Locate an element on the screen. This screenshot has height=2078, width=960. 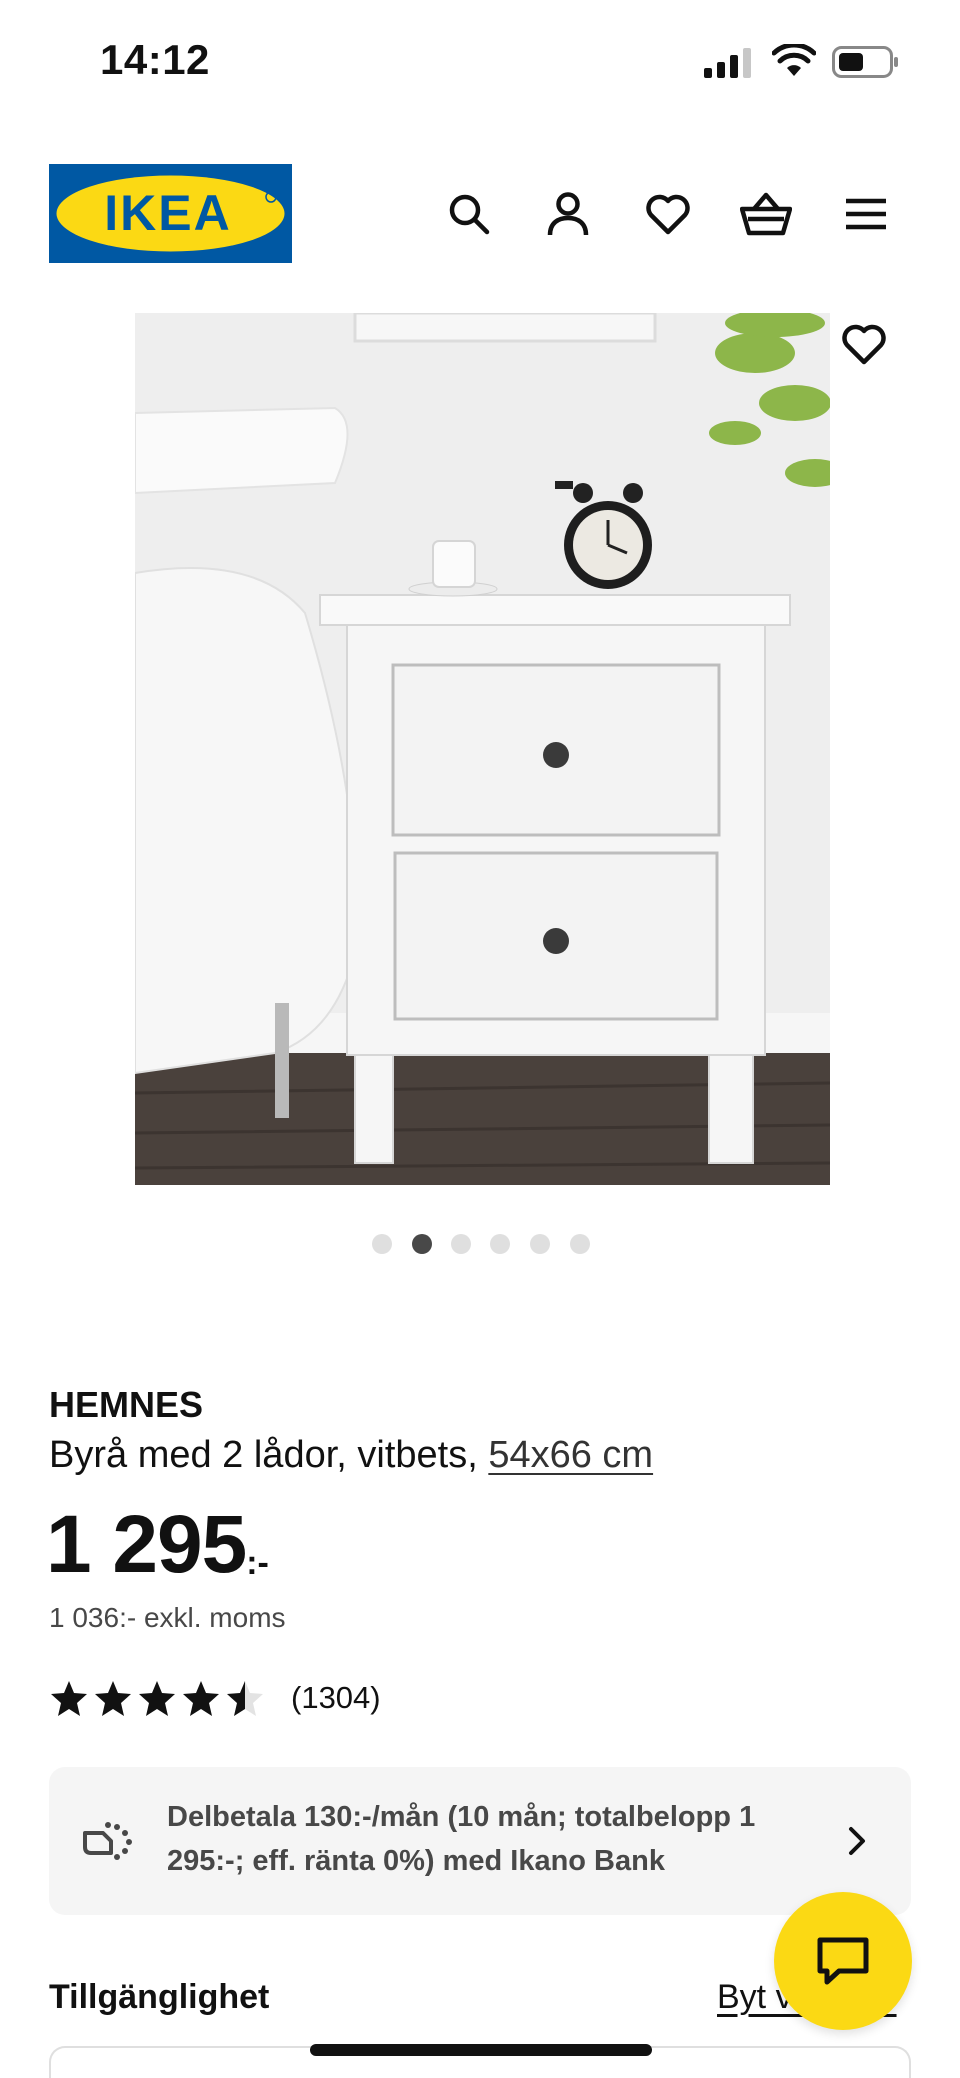
search-button is located at coordinates (469, 214).